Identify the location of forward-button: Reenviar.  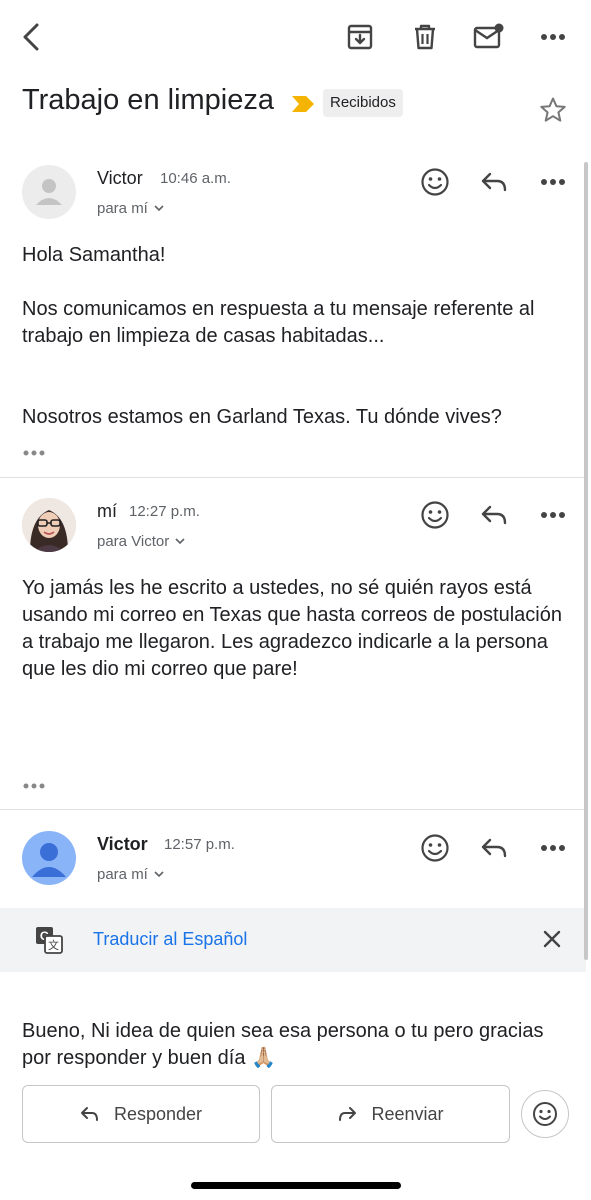
(390, 1114).